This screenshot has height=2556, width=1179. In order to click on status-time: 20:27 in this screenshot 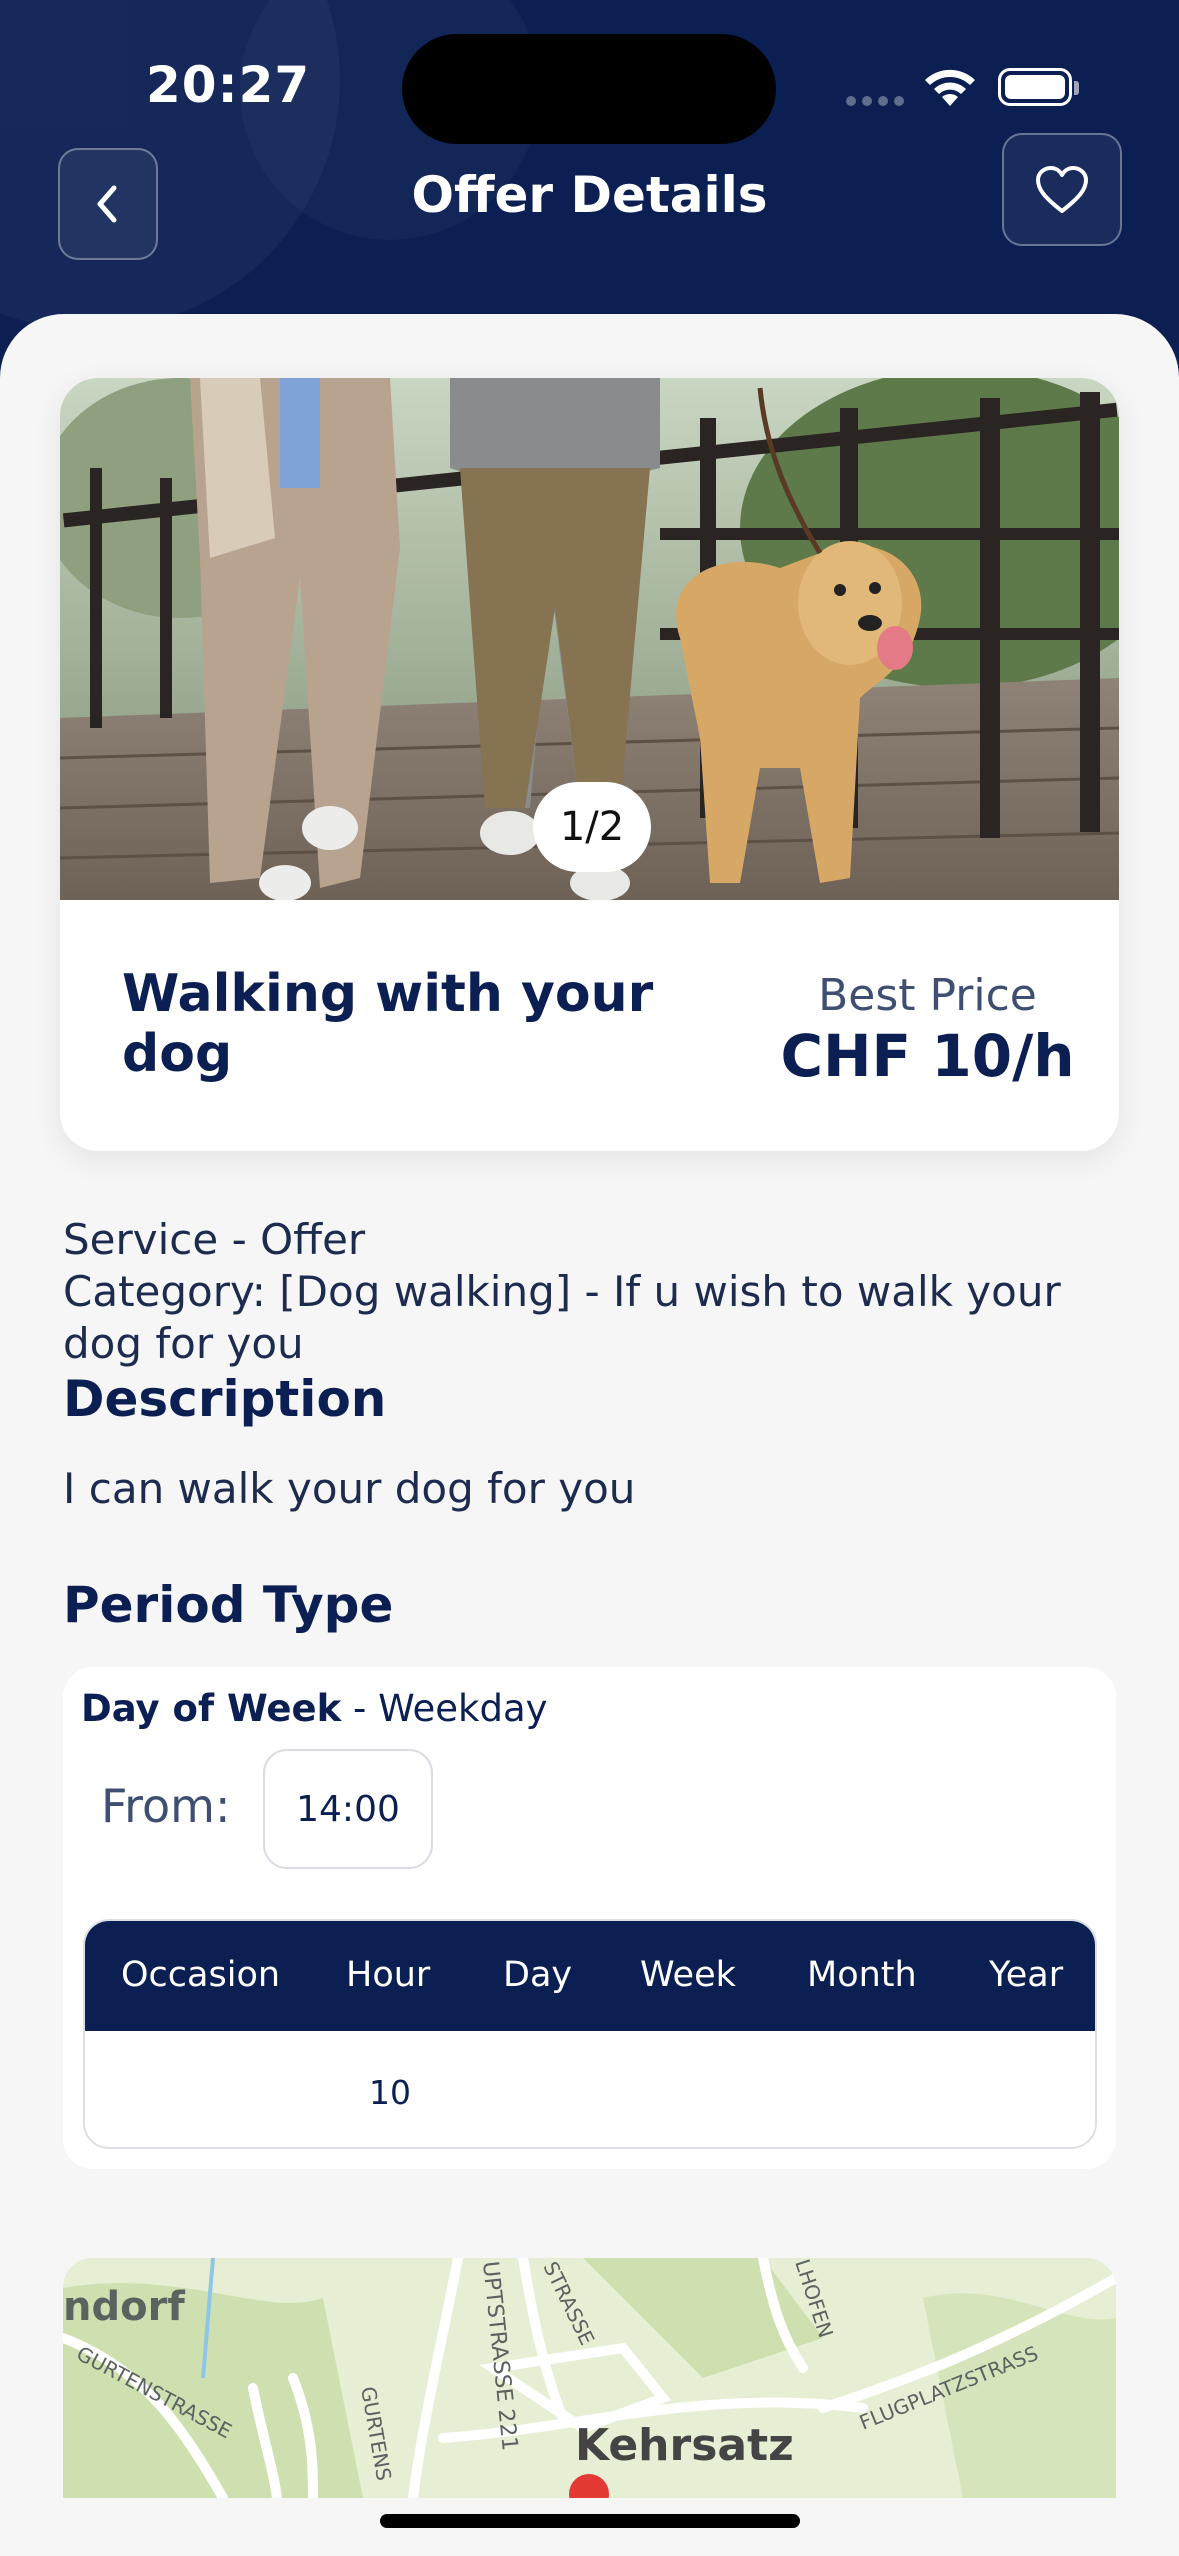, I will do `click(228, 85)`.